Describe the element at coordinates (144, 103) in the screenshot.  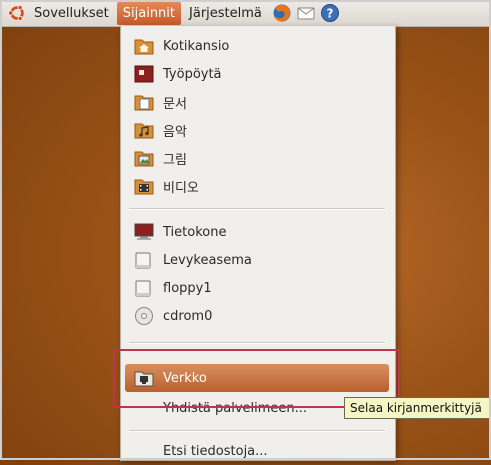
I see `documents-folder-icon` at that location.